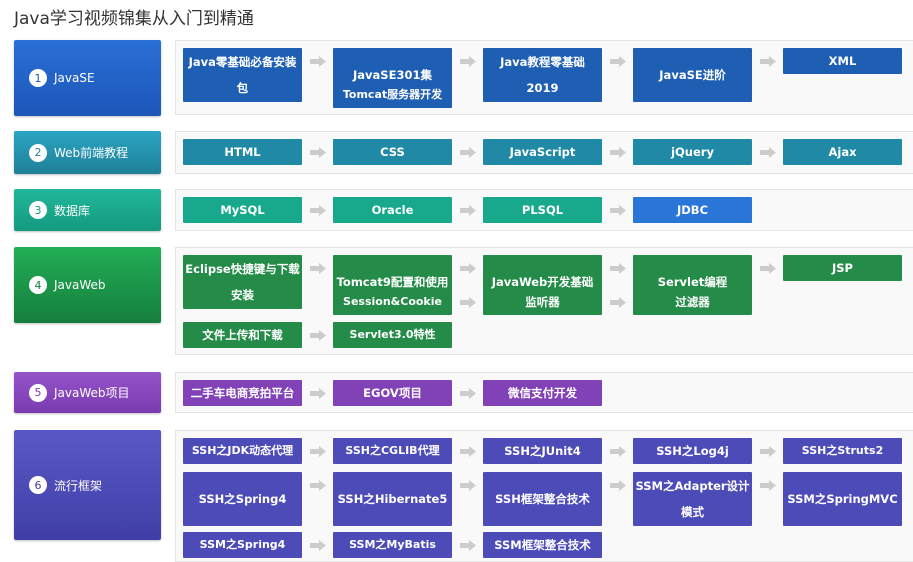 The width and height of the screenshot is (913, 562). What do you see at coordinates (38, 285) in the screenshot?
I see `section-number: 4` at bounding box center [38, 285].